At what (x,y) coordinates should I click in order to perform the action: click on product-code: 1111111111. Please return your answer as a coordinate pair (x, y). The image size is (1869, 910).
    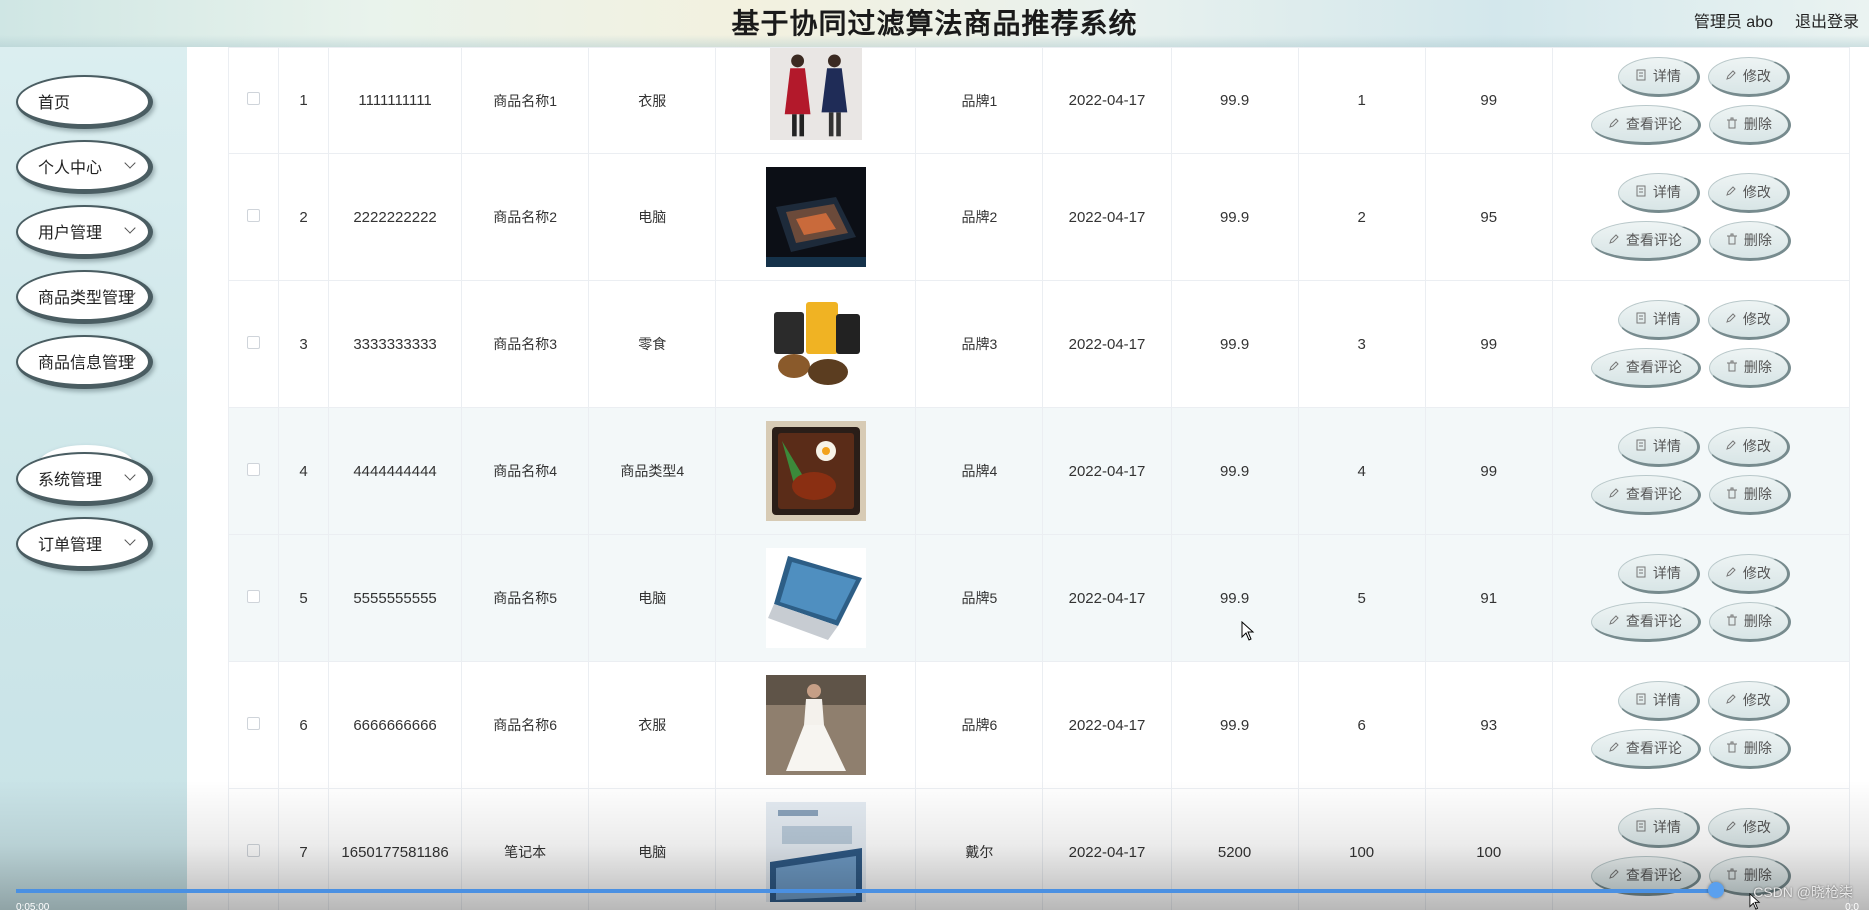
    Looking at the image, I should click on (395, 100).